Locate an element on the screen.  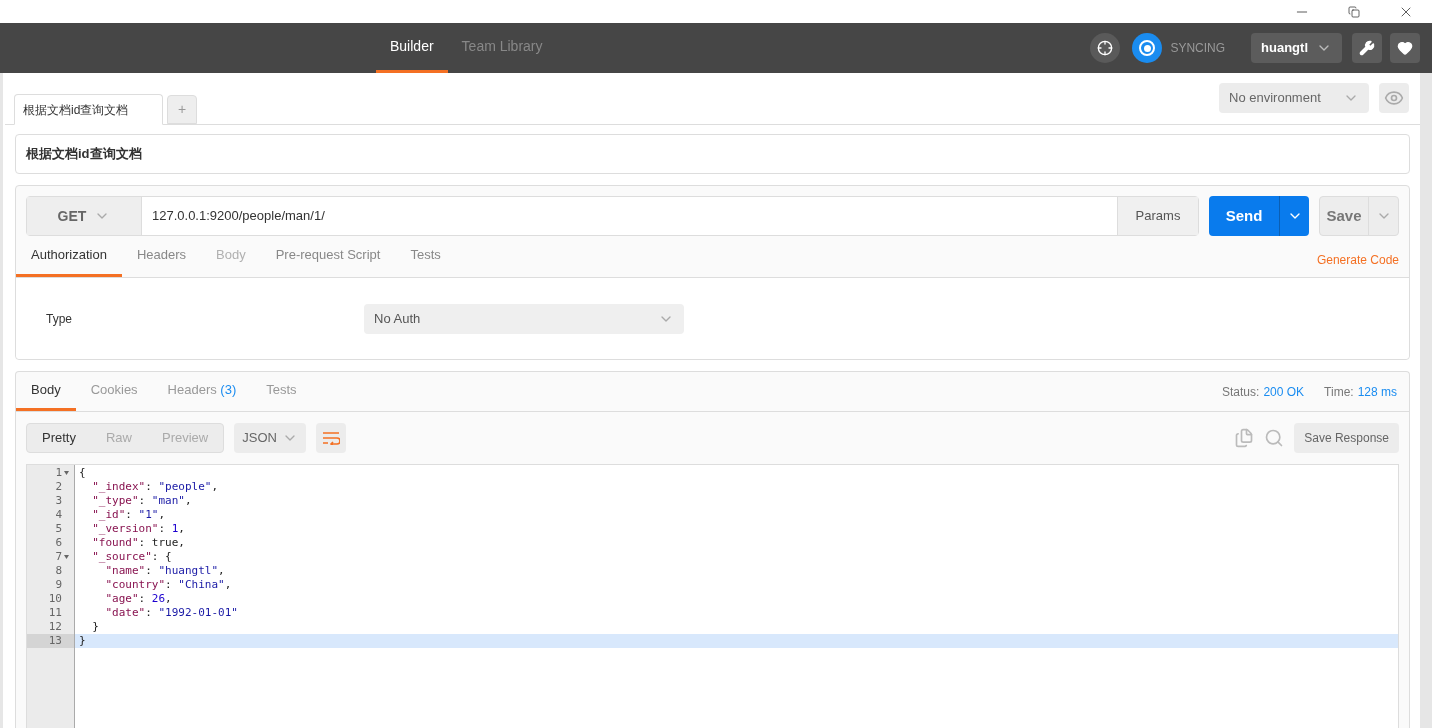
request-section-tab: Pre-request Script is located at coordinates (328, 256).